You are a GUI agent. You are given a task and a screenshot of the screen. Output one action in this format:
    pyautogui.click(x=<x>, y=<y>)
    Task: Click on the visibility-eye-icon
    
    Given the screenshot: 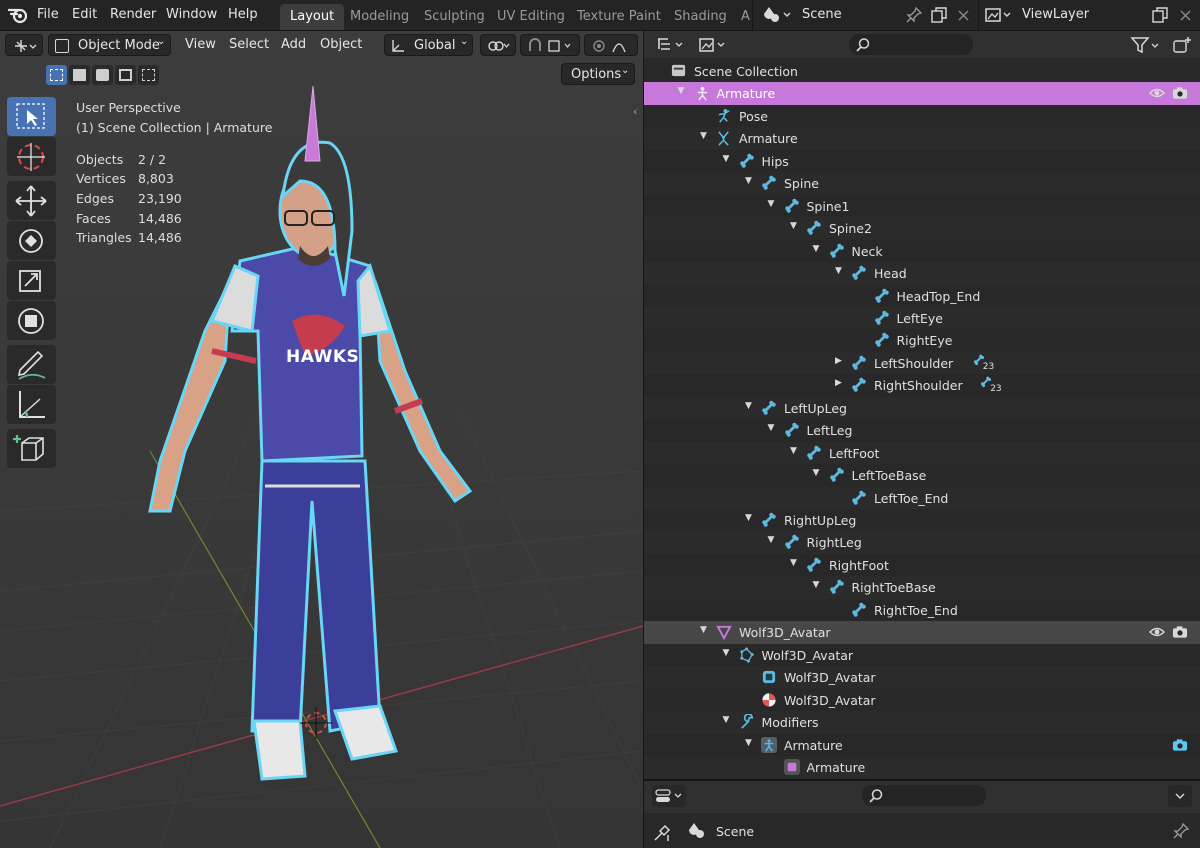 What is the action you would take?
    pyautogui.click(x=1157, y=93)
    